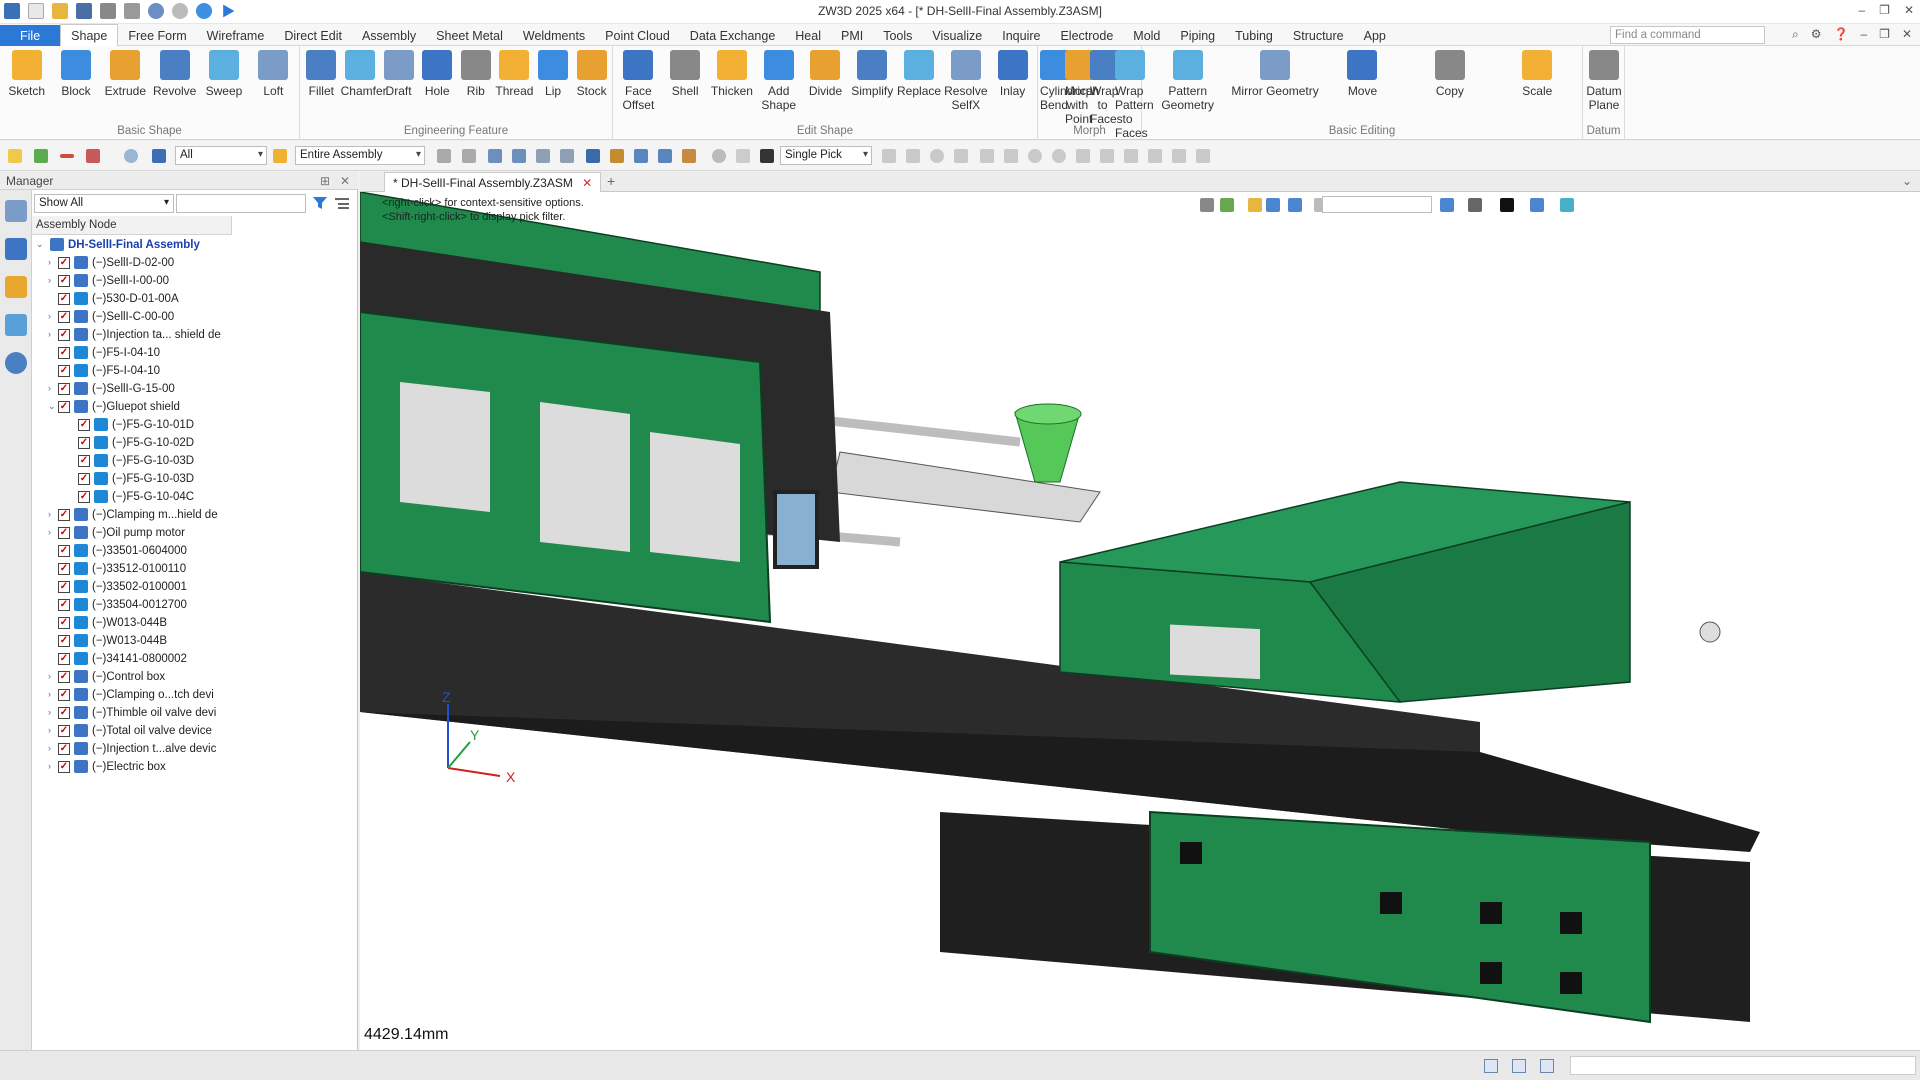 The height and width of the screenshot is (1080, 1920). What do you see at coordinates (1567, 205) in the screenshot?
I see `view-tool-15-icon` at bounding box center [1567, 205].